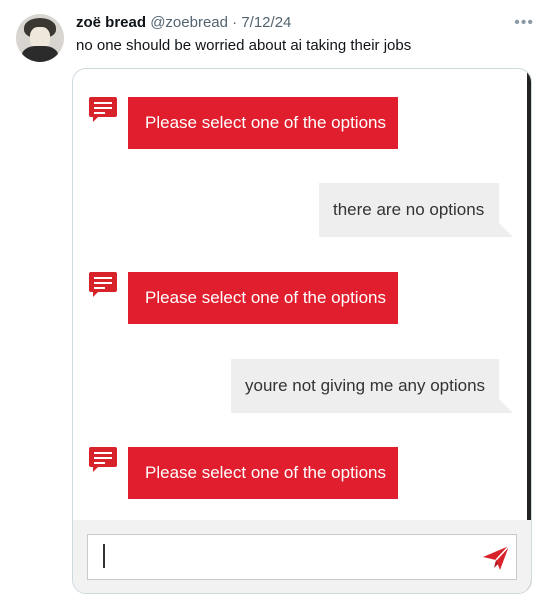  What do you see at coordinates (104, 556) in the screenshot?
I see `text-cursor` at bounding box center [104, 556].